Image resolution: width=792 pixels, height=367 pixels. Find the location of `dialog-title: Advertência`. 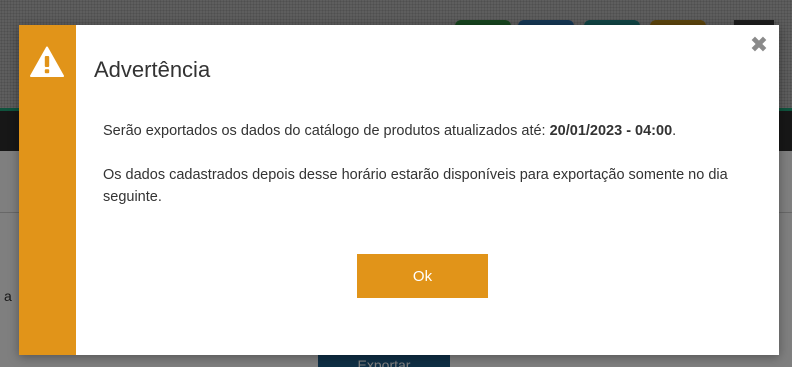

dialog-title: Advertência is located at coordinates (152, 69).